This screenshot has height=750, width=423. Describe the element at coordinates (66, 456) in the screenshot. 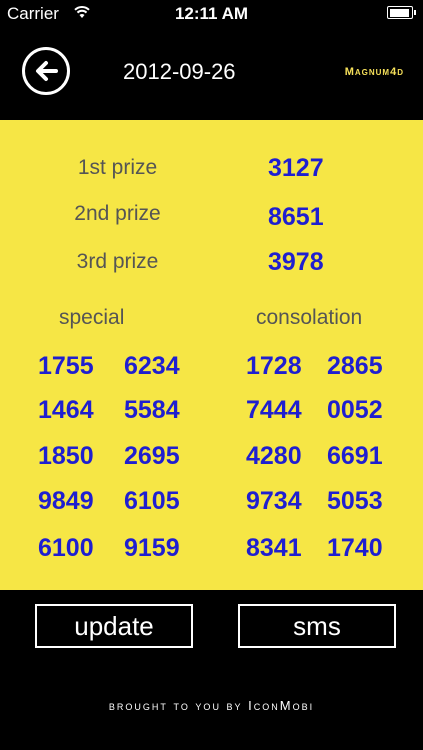

I see `special-number: 1850` at that location.